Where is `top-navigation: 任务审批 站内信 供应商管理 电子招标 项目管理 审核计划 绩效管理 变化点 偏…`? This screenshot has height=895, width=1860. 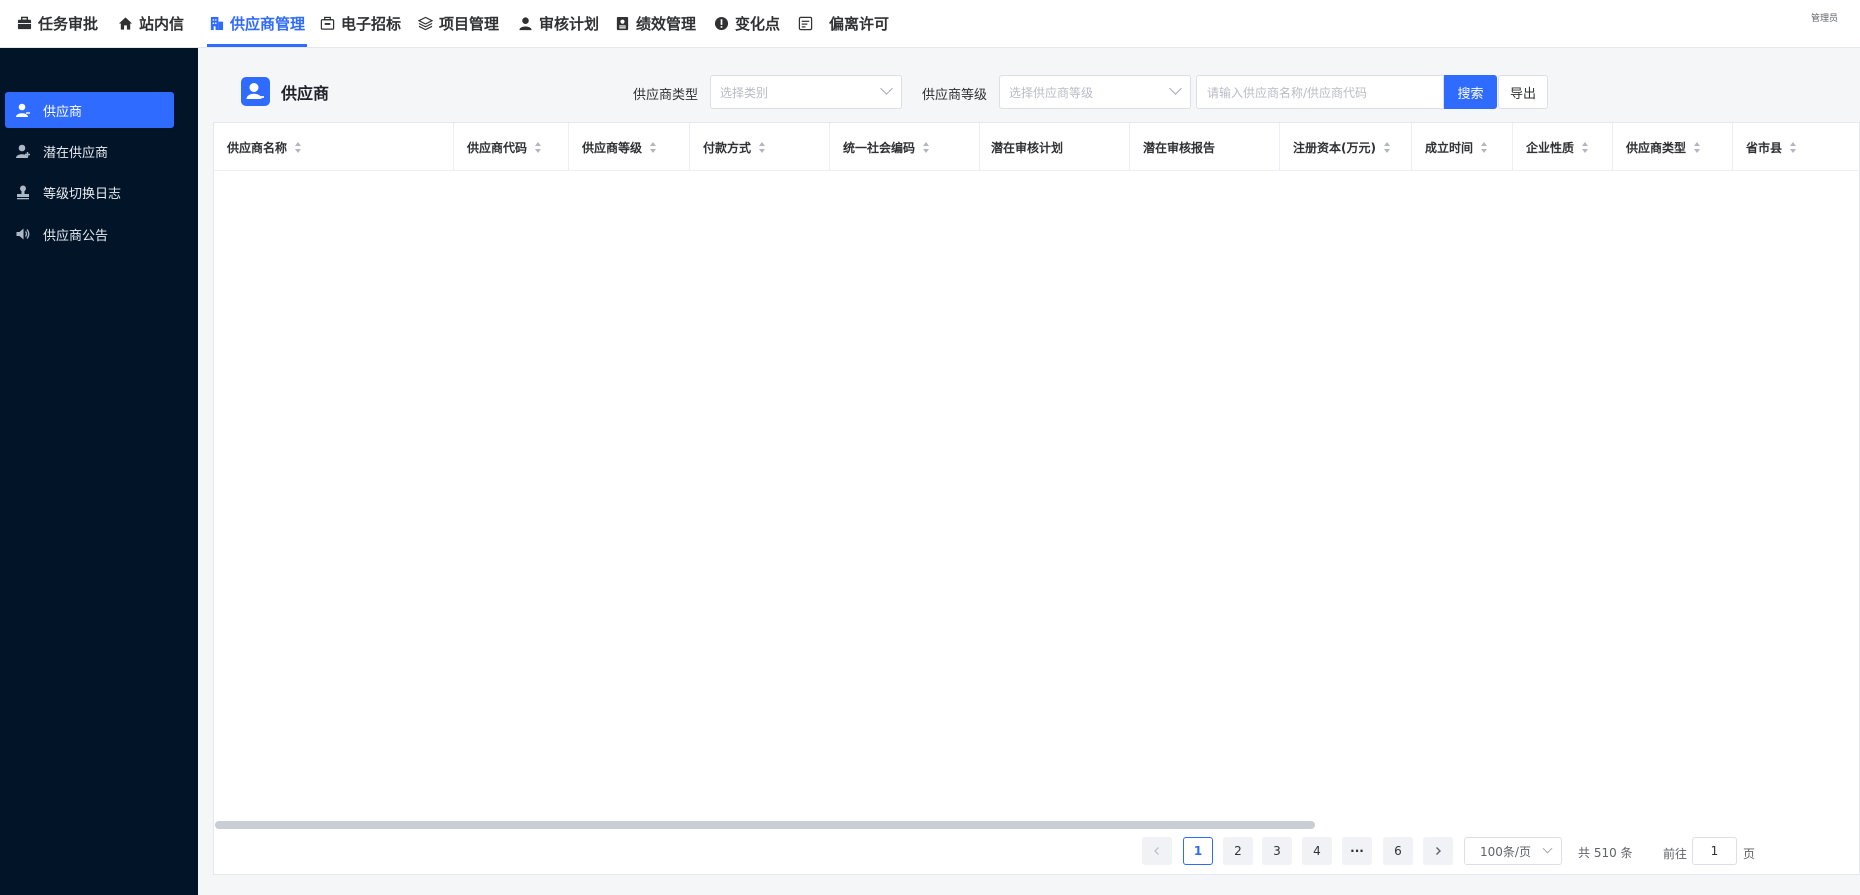 top-navigation: 任务审批 站内信 供应商管理 电子招标 项目管理 审核计划 绩效管理 变化点 偏… is located at coordinates (930, 24).